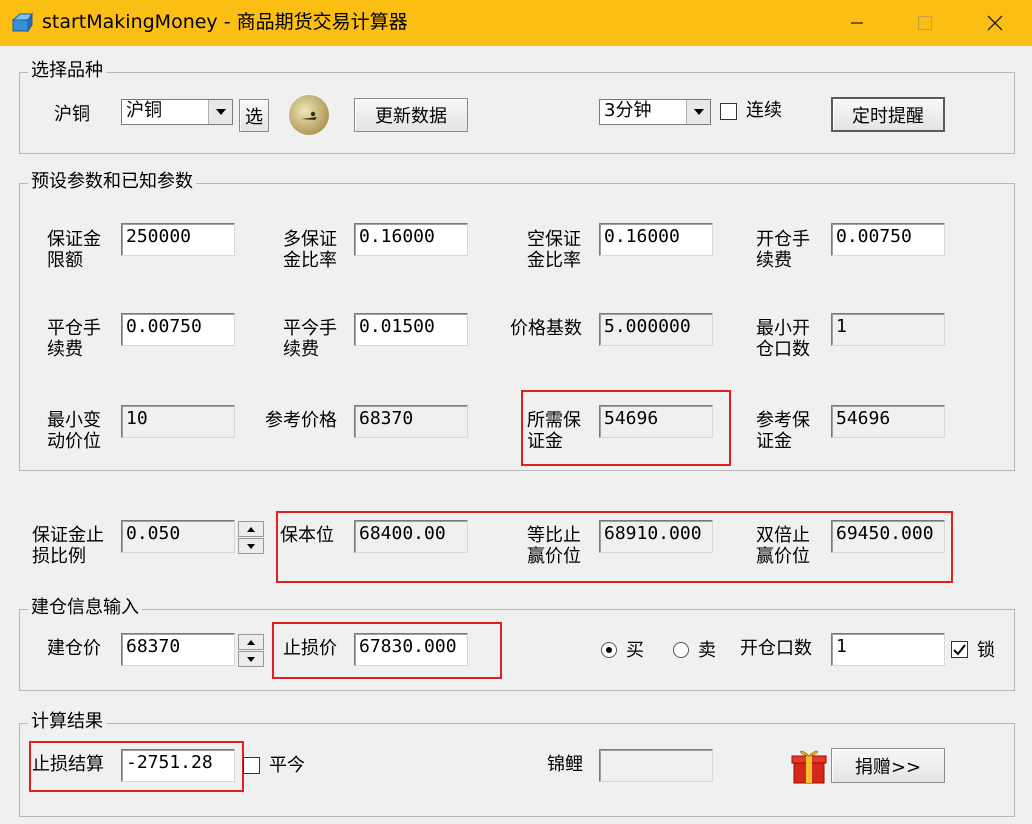 This screenshot has width=1032, height=824. I want to click on open-fee-field: 0.00750, so click(888, 239).